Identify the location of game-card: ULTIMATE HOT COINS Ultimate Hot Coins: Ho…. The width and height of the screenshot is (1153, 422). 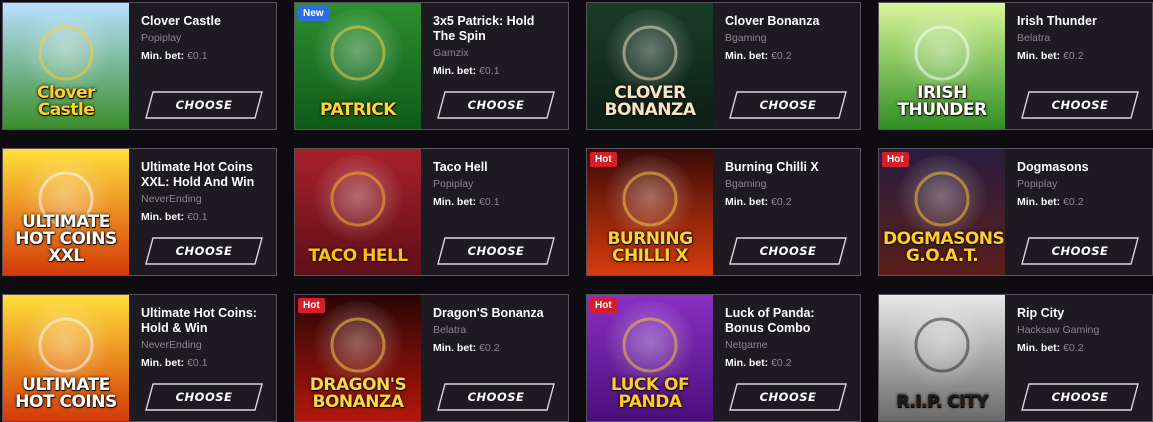
(139, 358).